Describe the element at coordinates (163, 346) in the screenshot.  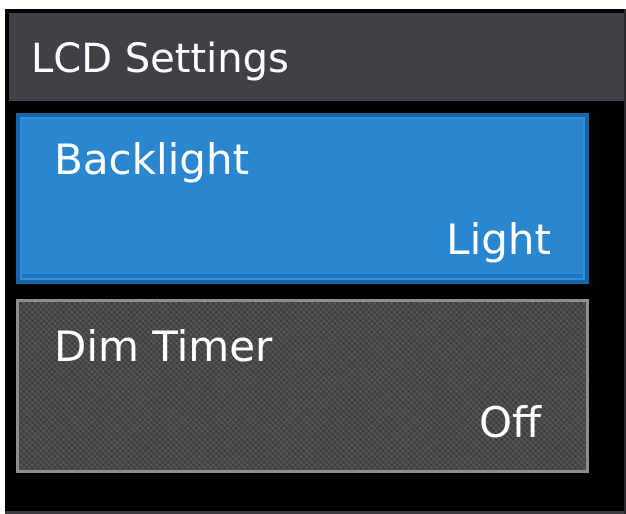
I see `menu-item-label: Dim Timer` at that location.